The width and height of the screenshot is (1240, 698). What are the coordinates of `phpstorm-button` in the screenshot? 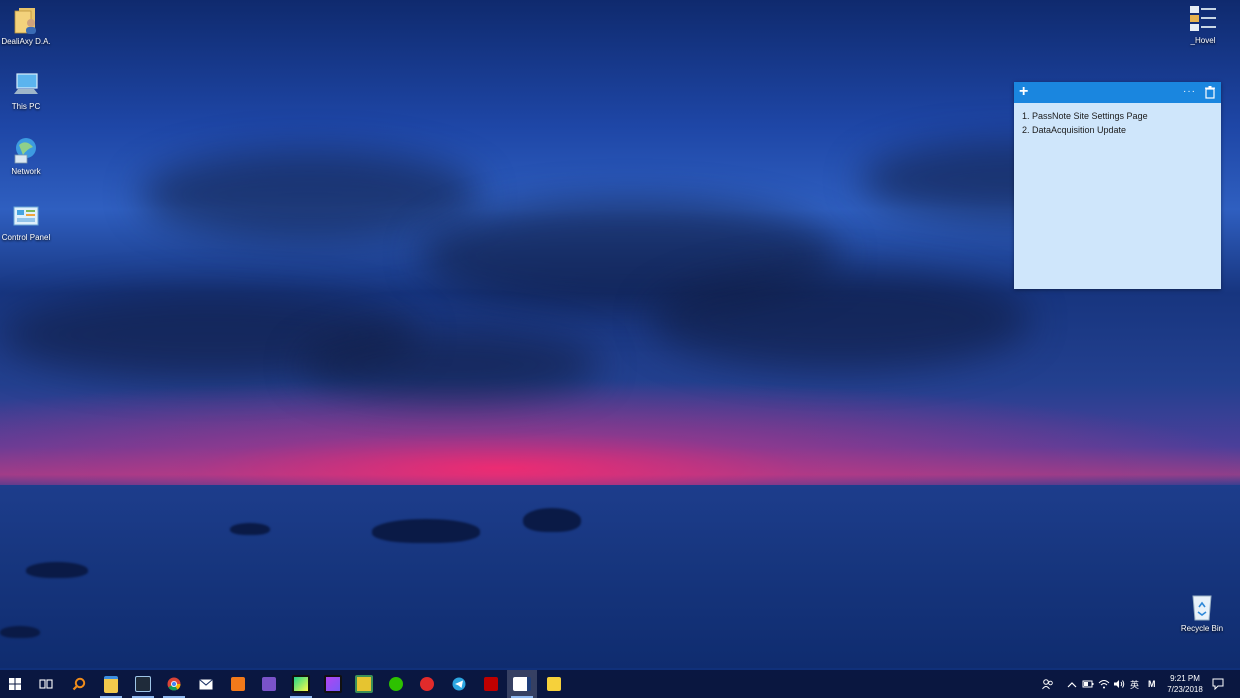 It's located at (333, 684).